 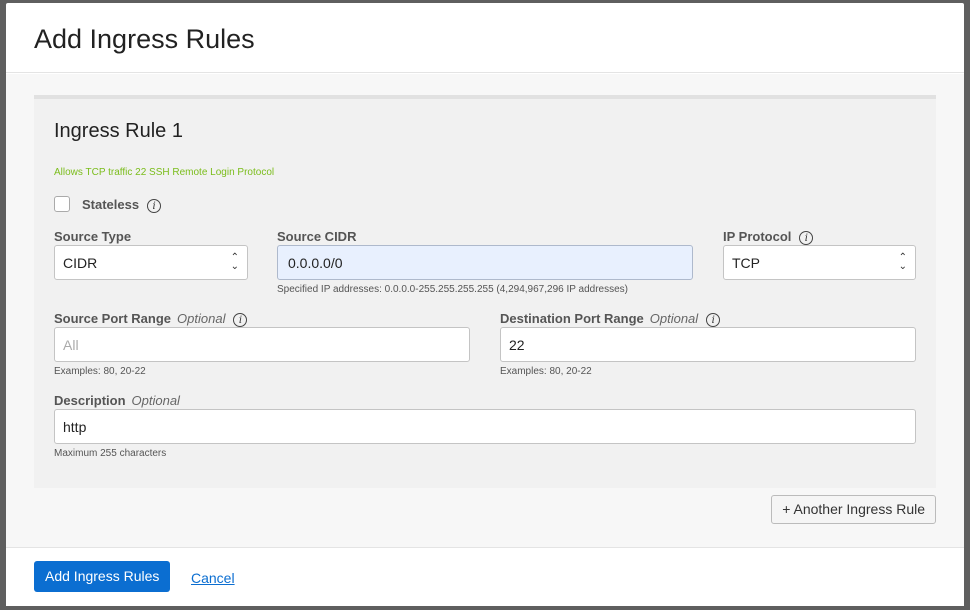 I want to click on source-type-select: CIDR ⌃ ⌄, so click(x=151, y=262).